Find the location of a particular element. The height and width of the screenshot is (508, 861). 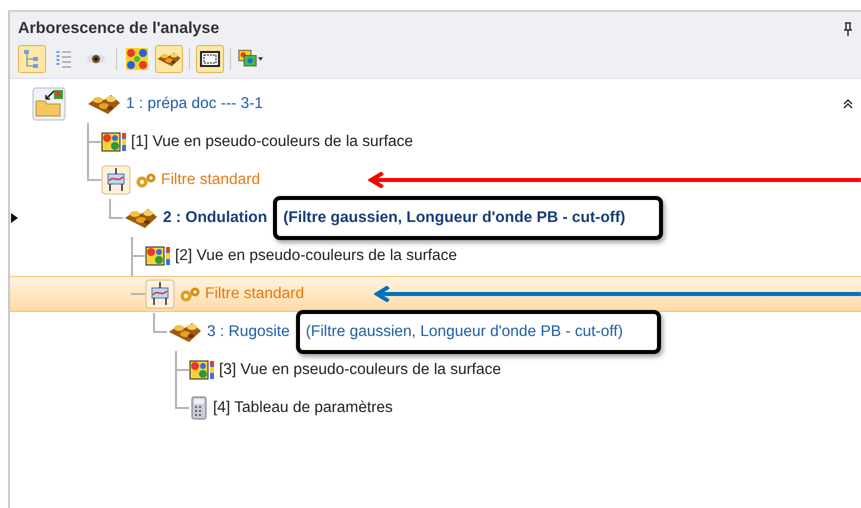

tree-item-label: [3] Vue en pseudo-couleurs de la surface is located at coordinates (360, 370).